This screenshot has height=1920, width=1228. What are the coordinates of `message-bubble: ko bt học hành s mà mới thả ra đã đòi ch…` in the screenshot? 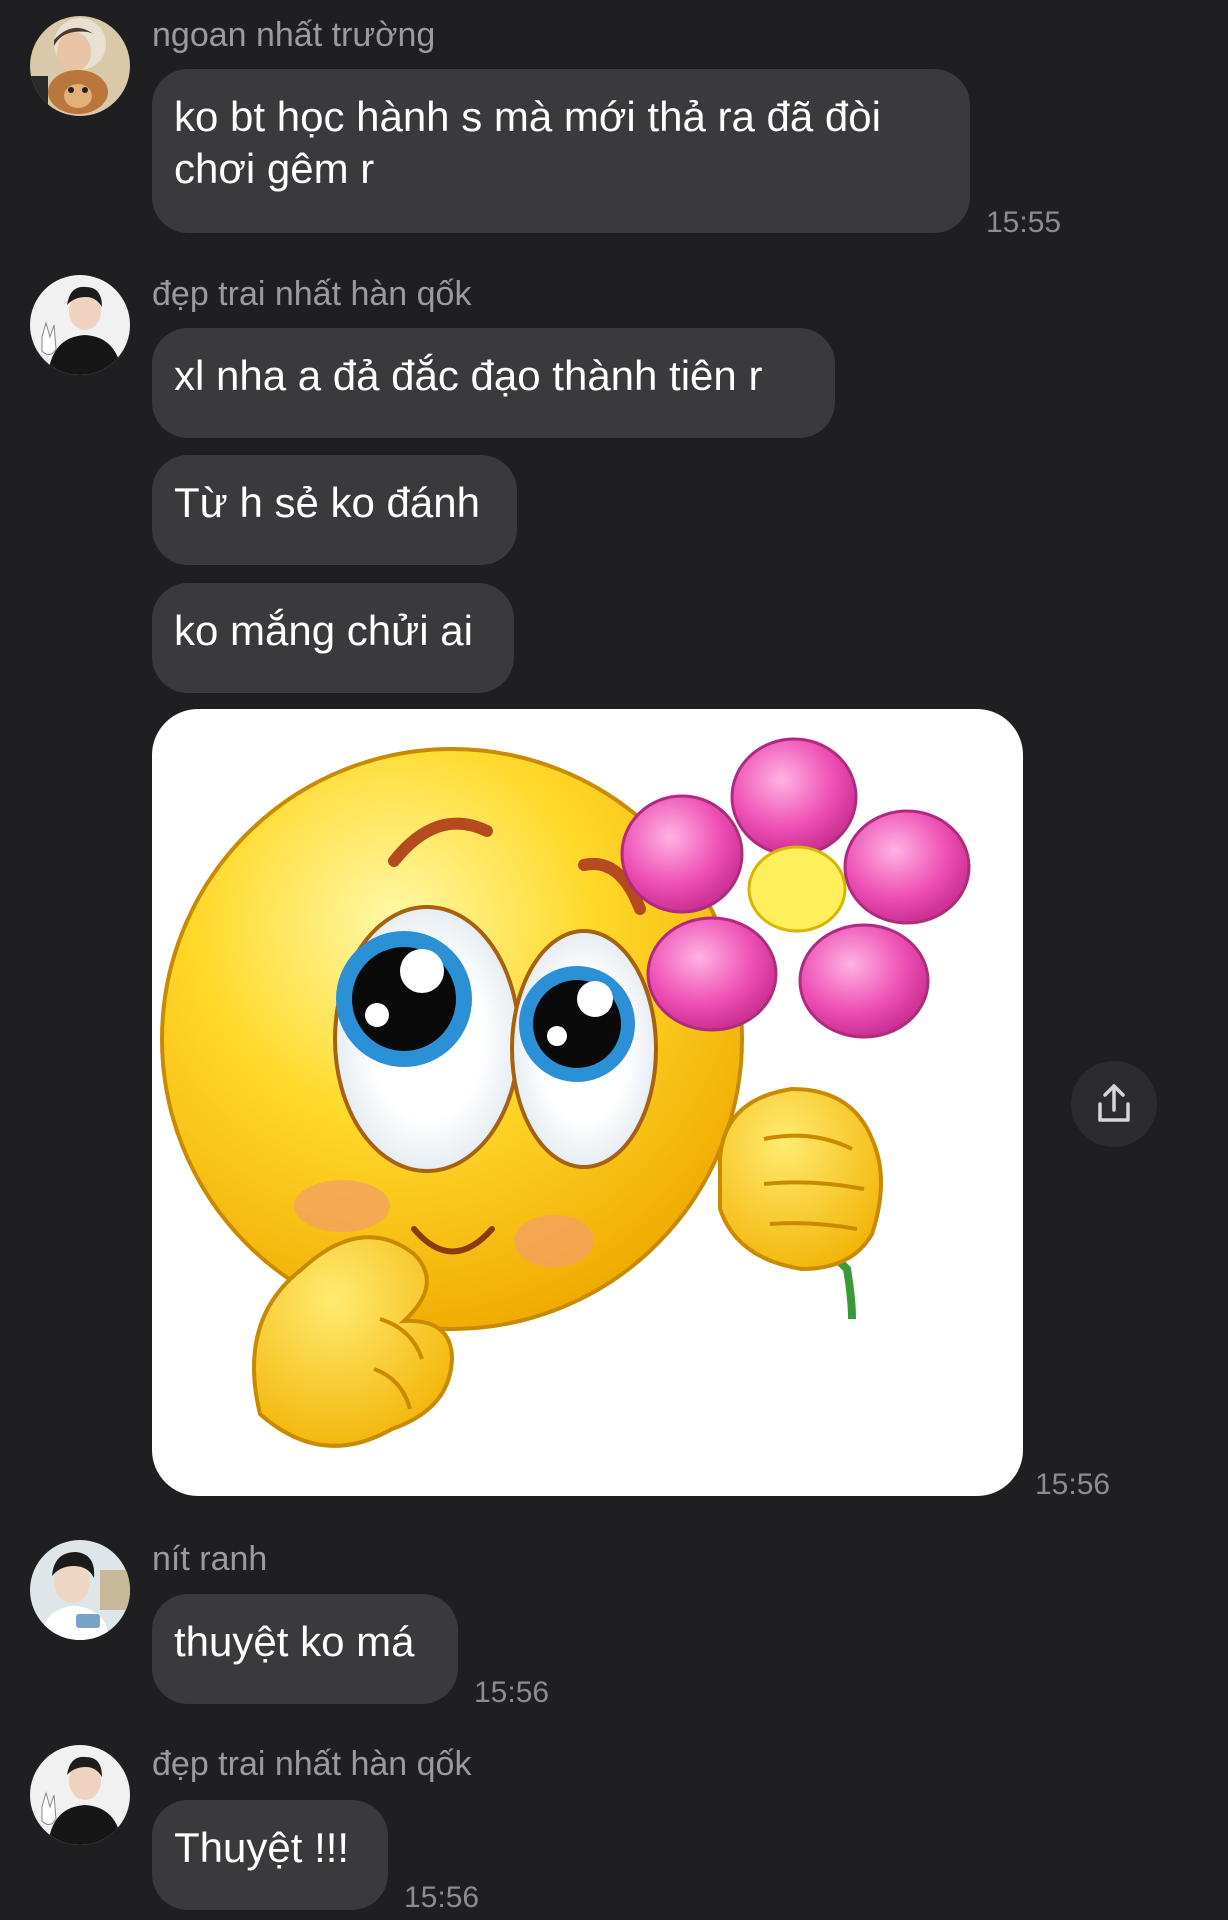 It's located at (561, 151).